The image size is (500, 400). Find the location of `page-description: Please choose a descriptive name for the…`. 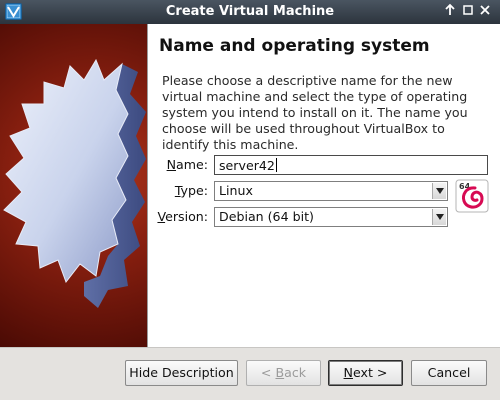

page-description: Please choose a descriptive name for the… is located at coordinates (315, 112).